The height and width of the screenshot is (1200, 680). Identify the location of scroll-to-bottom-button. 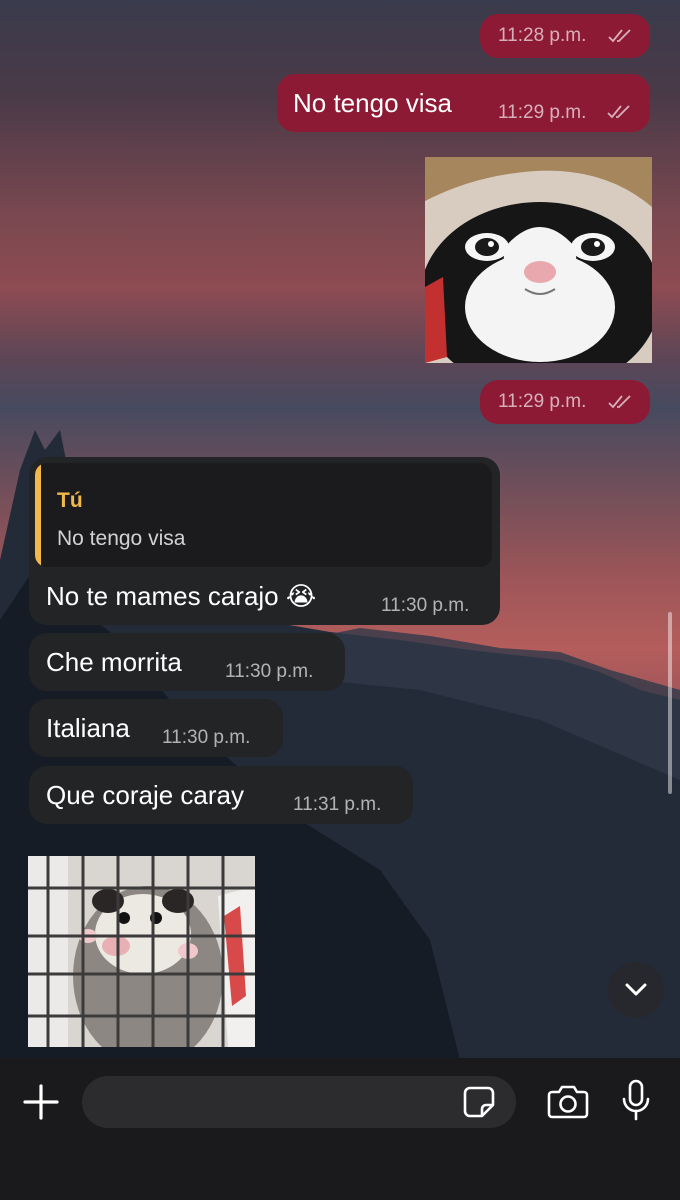
(636, 990).